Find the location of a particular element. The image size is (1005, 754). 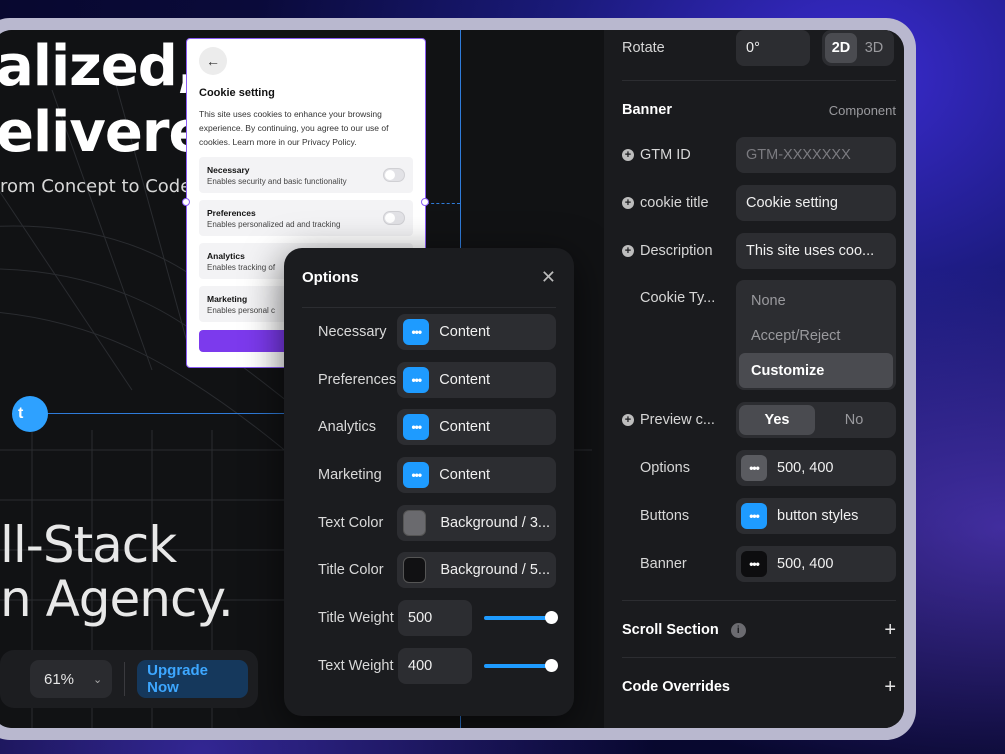

cookie-type-option-selected: Customize is located at coordinates (816, 370).